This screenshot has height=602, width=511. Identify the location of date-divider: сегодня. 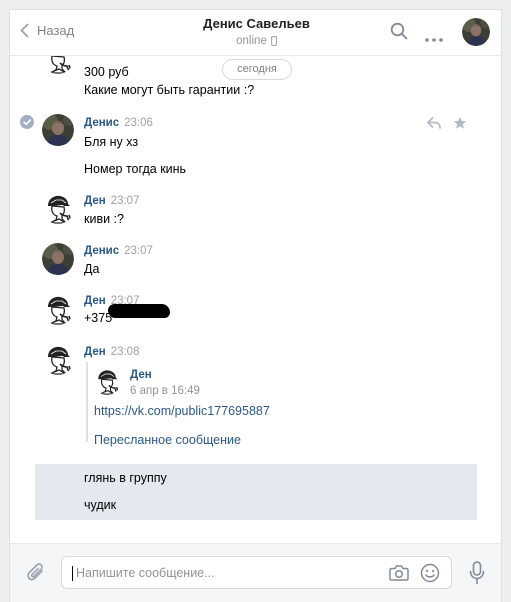
(257, 69).